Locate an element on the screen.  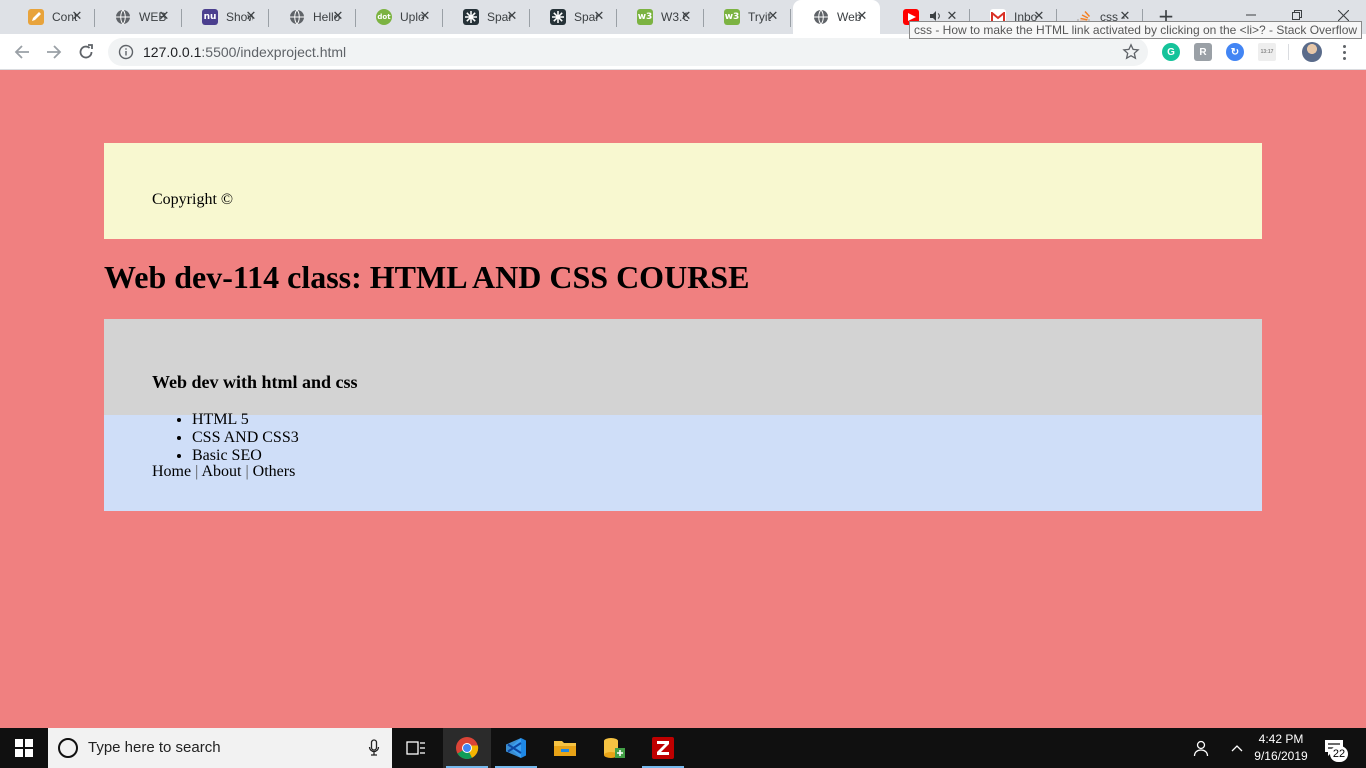
nav-link-others: Others is located at coordinates (274, 471).